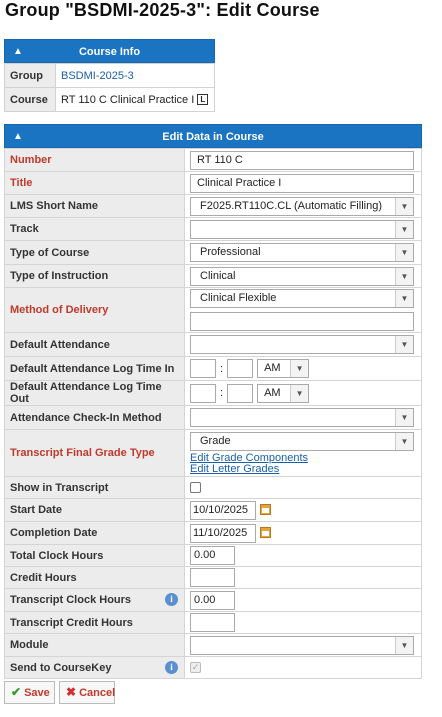  Describe the element at coordinates (303, 622) in the screenshot. I see `transcript-credit-hours-cell` at that location.